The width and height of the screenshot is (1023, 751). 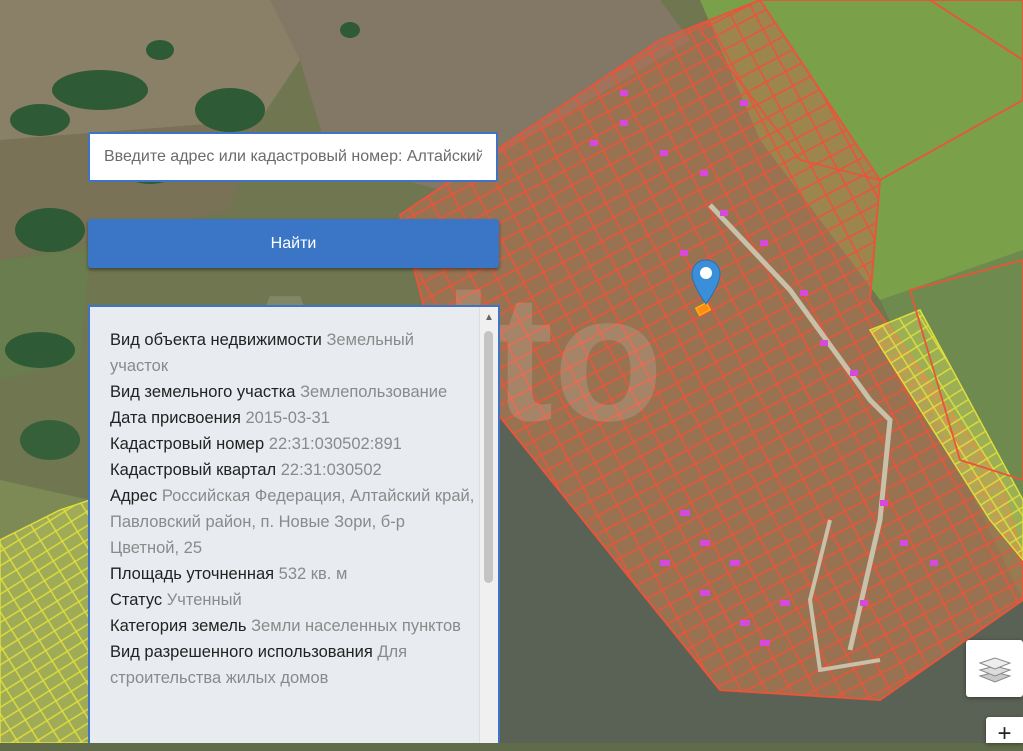 I want to click on info-row-area: Площадь уточненная 532 кв. м, so click(x=292, y=574).